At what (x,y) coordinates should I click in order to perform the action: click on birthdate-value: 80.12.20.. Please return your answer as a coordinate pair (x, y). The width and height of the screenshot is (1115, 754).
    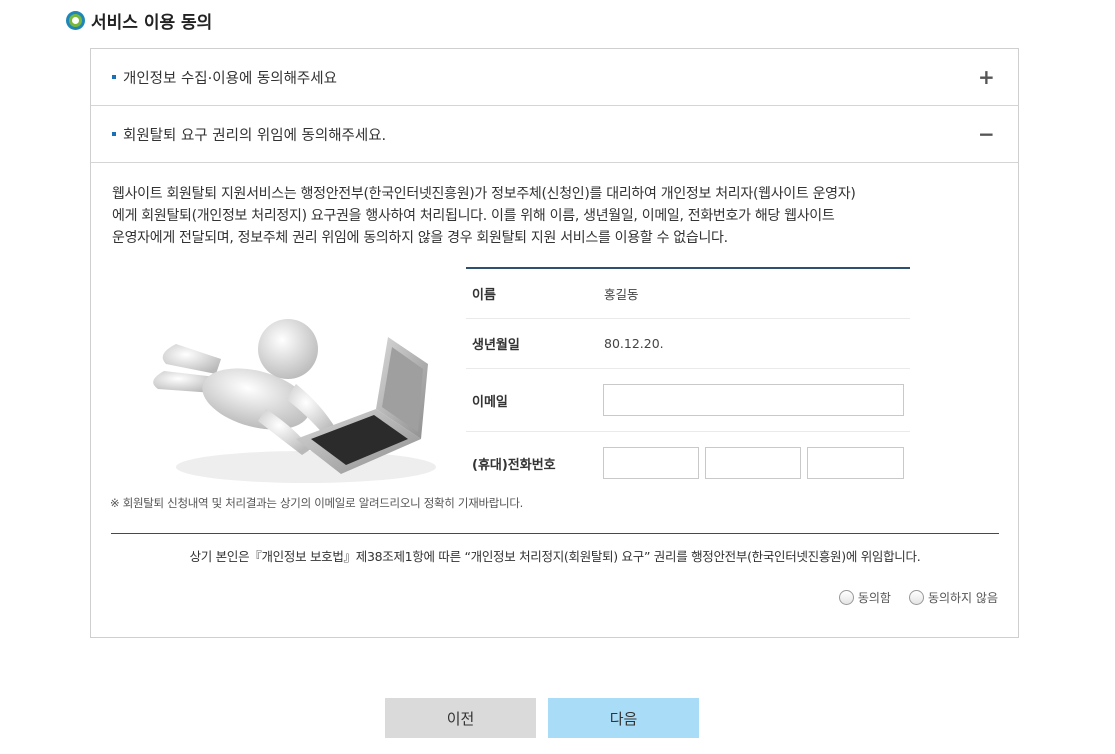
    Looking at the image, I should click on (634, 343).